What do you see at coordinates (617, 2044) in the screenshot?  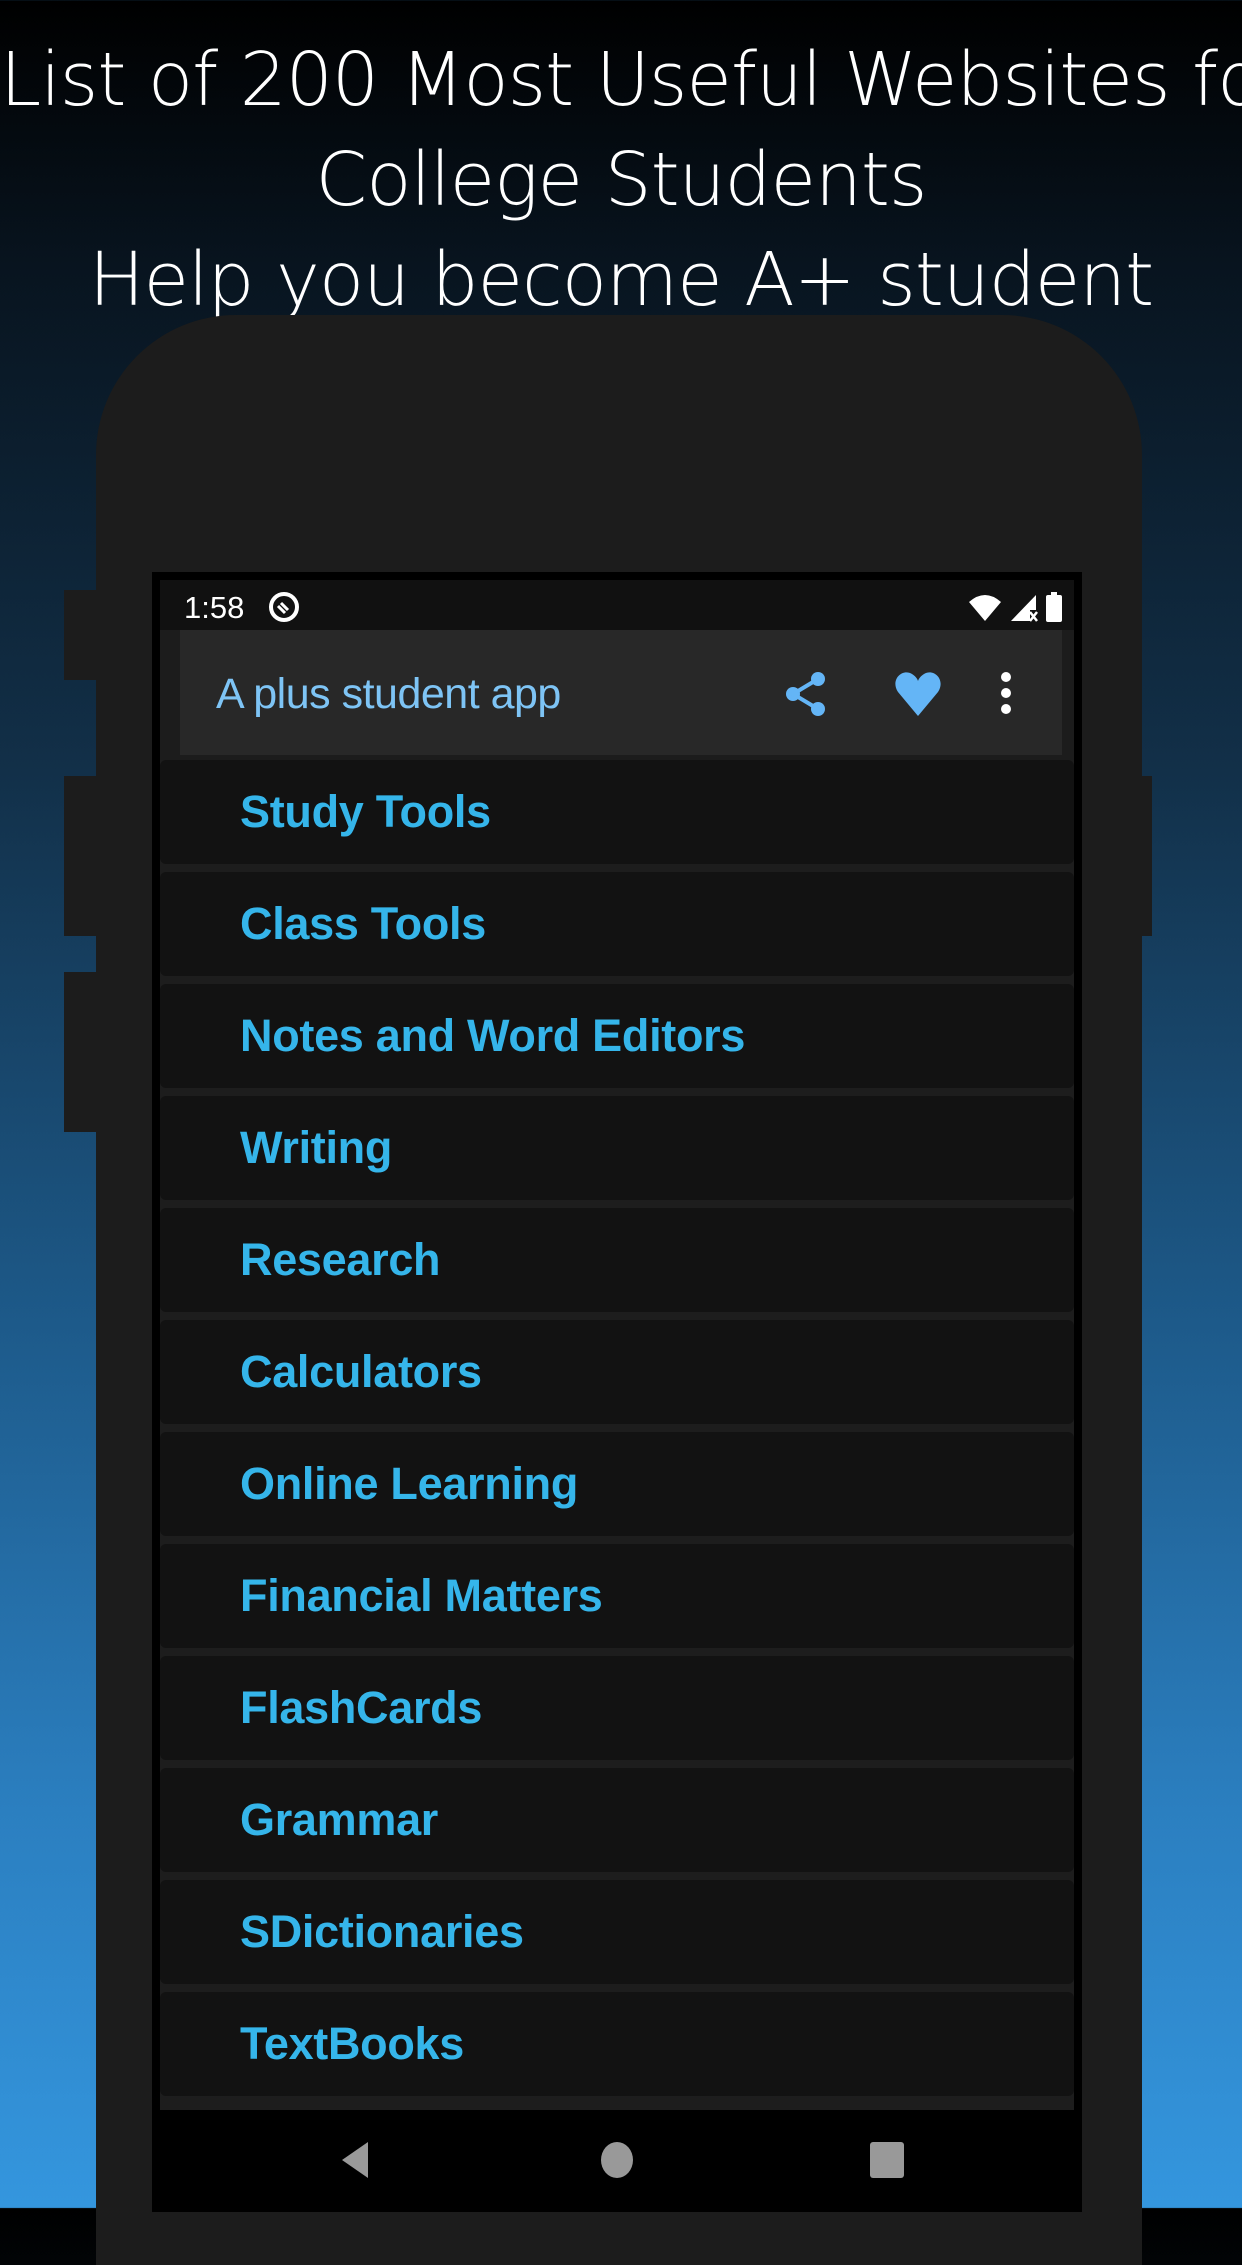 I see `list-item-textbooks: TextBooks` at bounding box center [617, 2044].